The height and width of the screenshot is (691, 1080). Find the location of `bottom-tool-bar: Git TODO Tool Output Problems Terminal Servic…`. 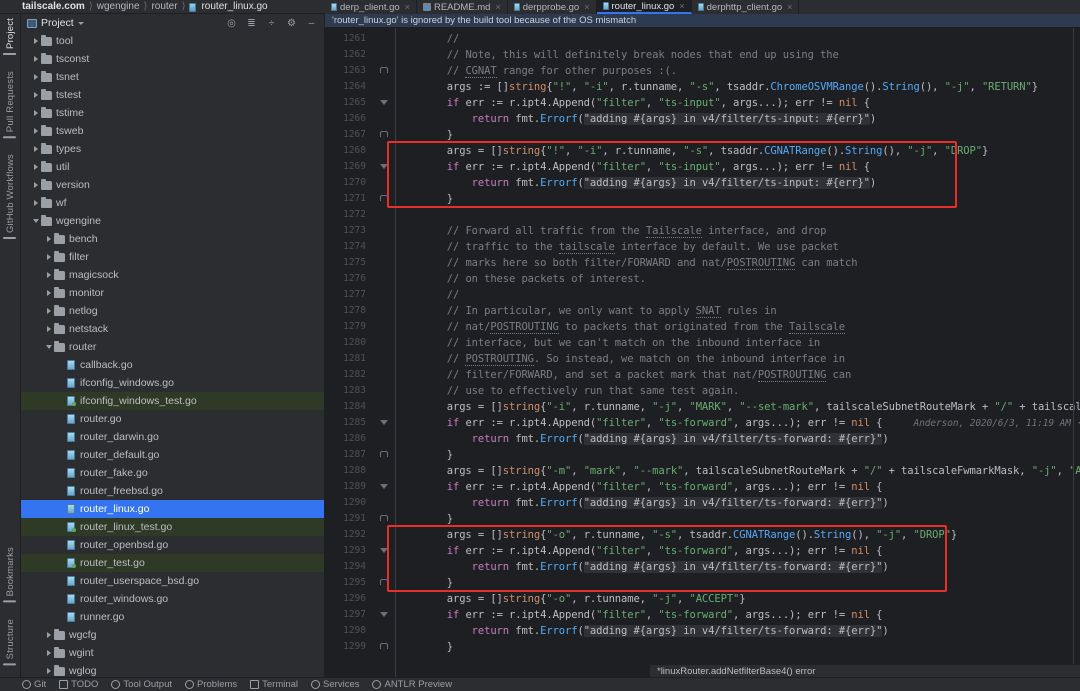

bottom-tool-bar: Git TODO Tool Output Problems Terminal Servic… is located at coordinates (540, 684).